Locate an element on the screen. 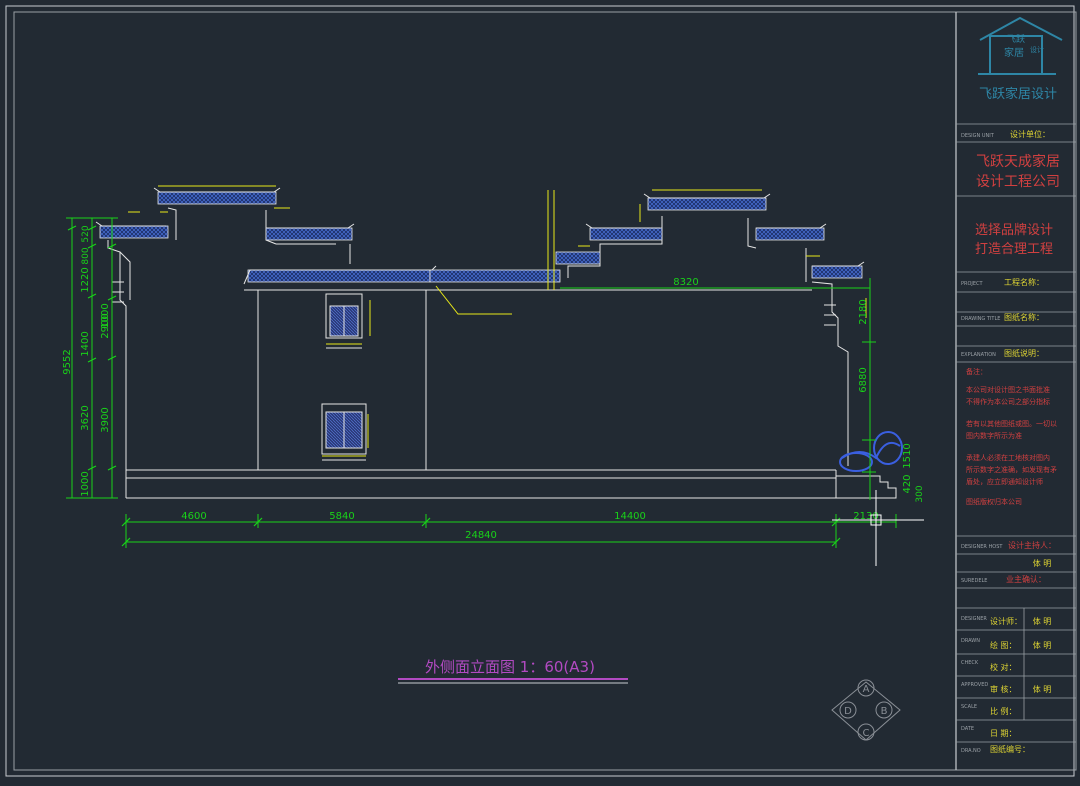 This screenshot has width=1080, height=786. check-label: CHECK is located at coordinates (970, 663).